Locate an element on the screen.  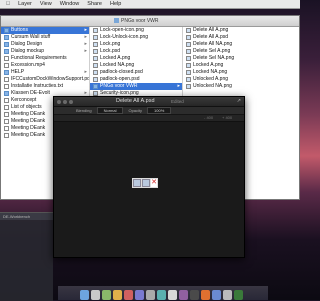
zoom-out-label: - 400 is located at coordinates (208, 117).